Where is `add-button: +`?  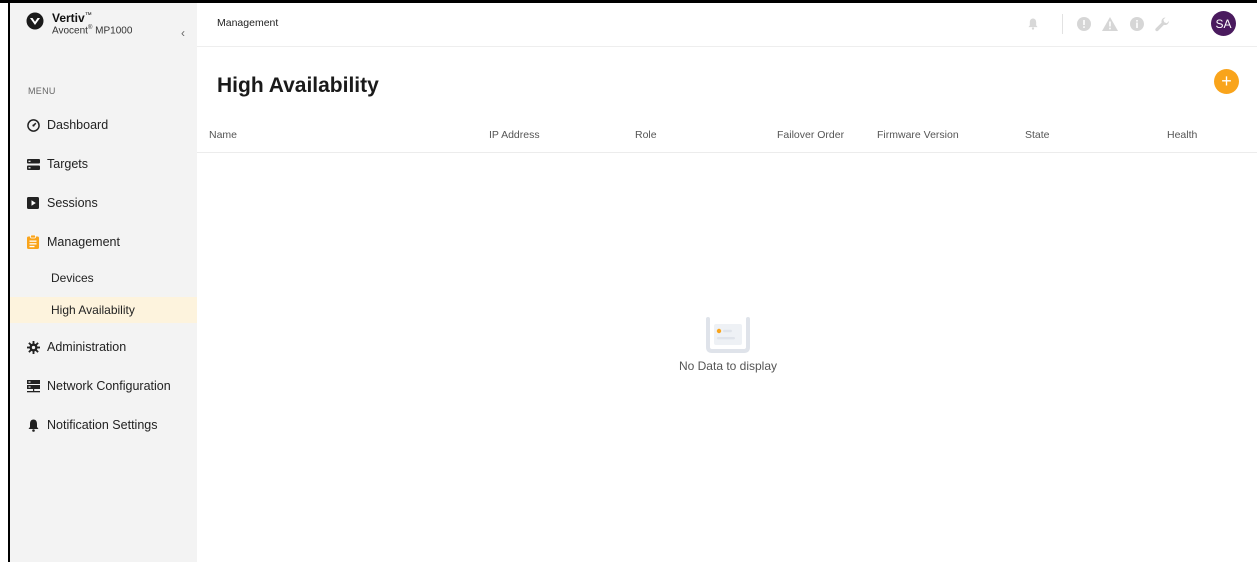
add-button: + is located at coordinates (1226, 81).